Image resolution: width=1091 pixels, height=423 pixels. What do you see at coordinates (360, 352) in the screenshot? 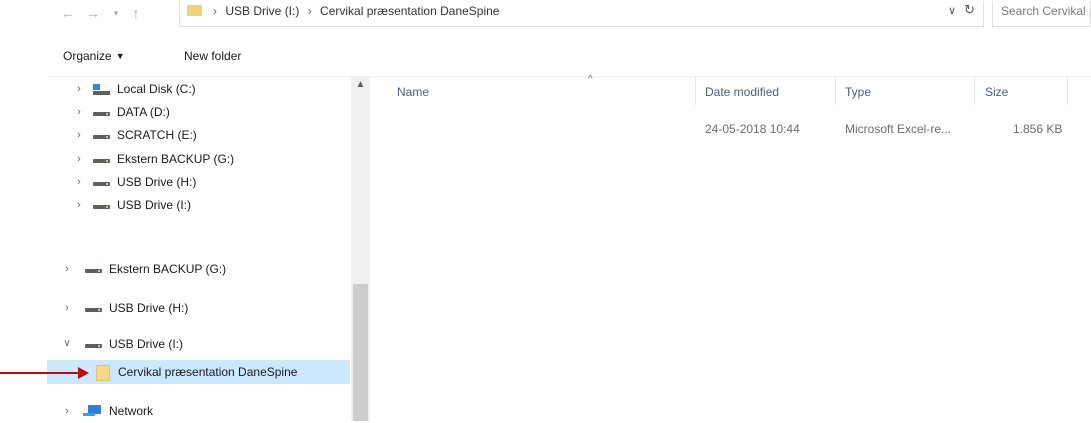
I see `scrollbar-thumb` at bounding box center [360, 352].